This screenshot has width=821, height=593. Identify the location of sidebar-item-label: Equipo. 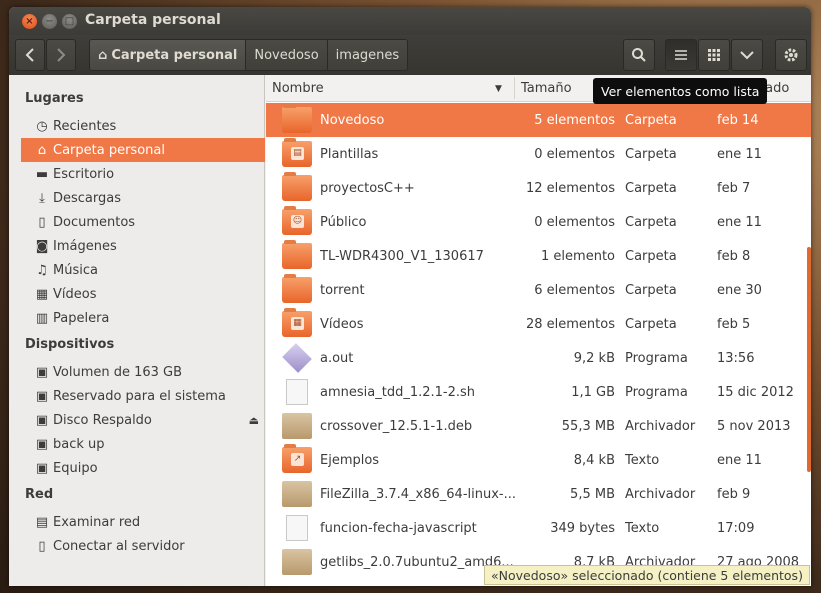
(75, 468).